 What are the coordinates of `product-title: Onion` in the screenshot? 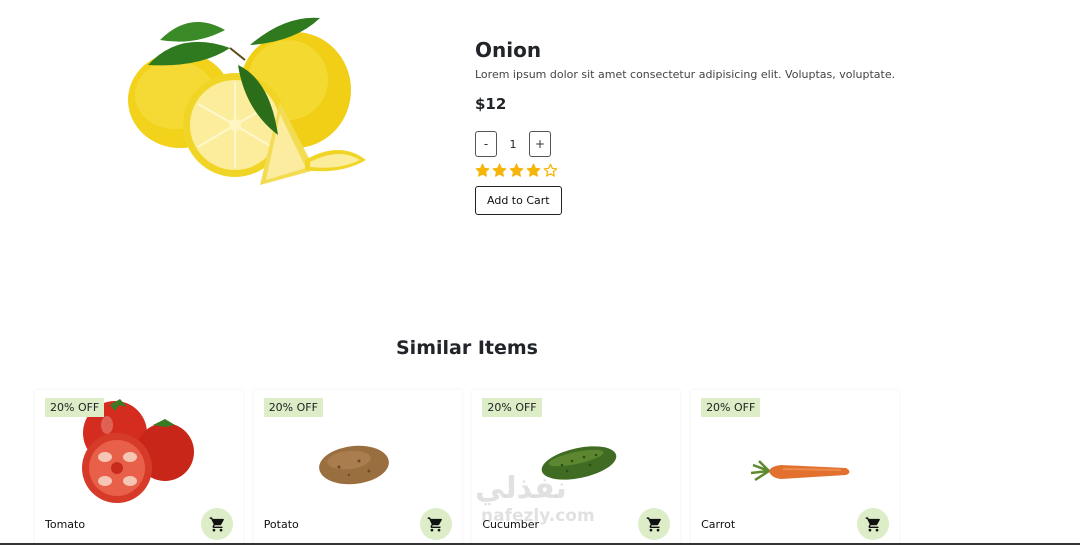 It's located at (508, 50).